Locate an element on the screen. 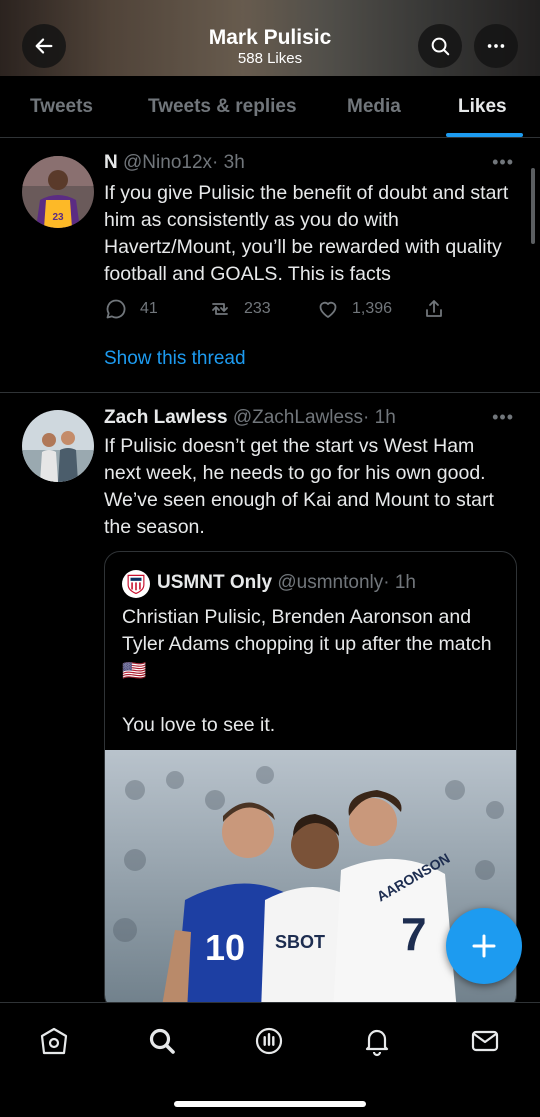  tweet-meta: Zach Lawless @ZachLawless· 1h is located at coordinates (250, 418).